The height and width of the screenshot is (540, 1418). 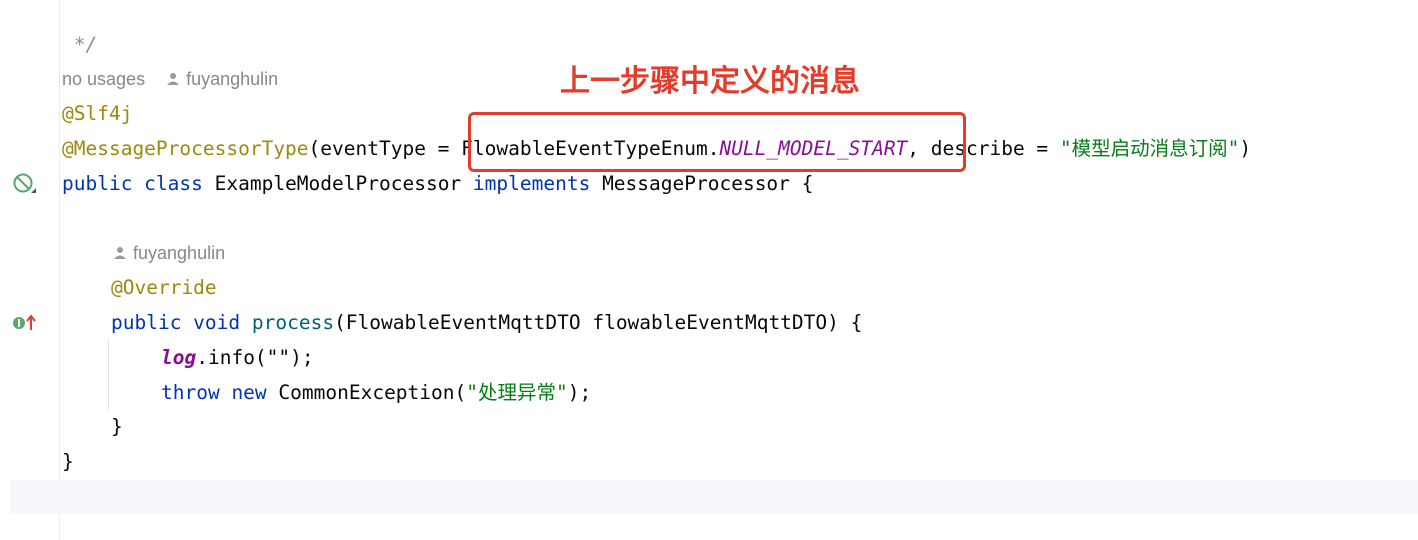 I want to click on comment-end-line: */, so click(x=80, y=45).